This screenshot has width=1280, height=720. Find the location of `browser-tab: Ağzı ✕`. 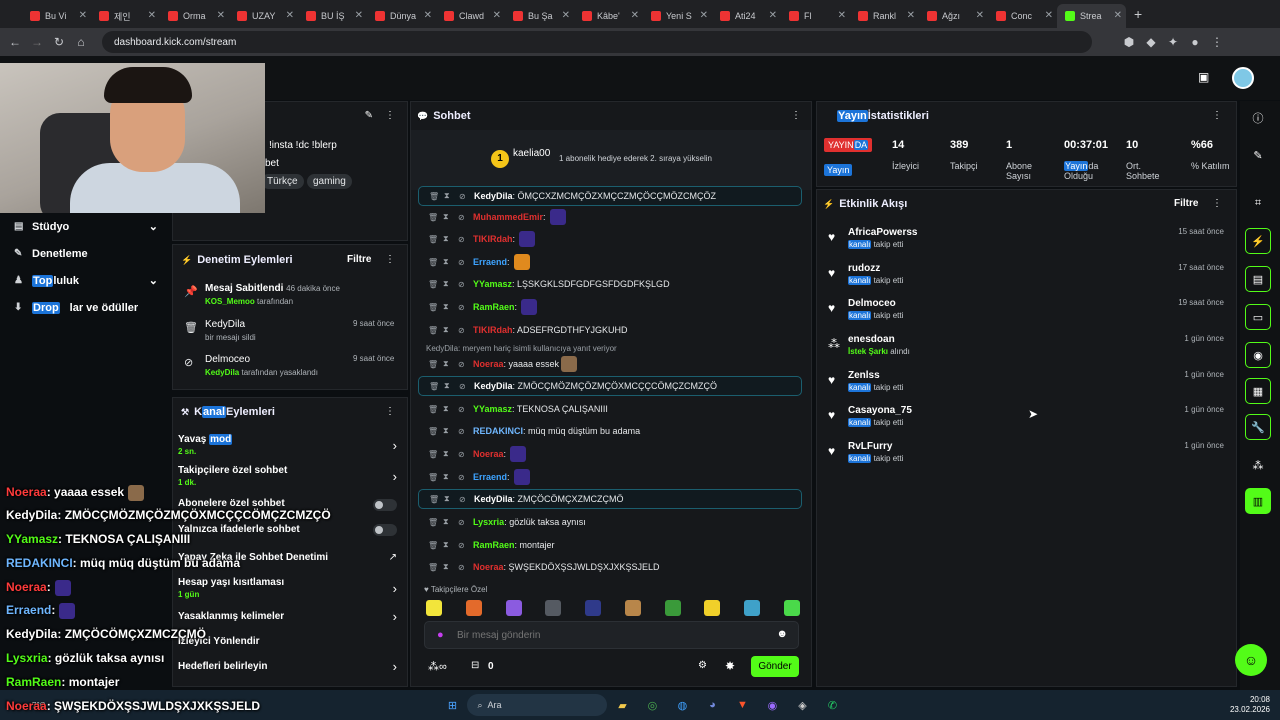

browser-tab: Ağzı ✕ is located at coordinates (953, 16).